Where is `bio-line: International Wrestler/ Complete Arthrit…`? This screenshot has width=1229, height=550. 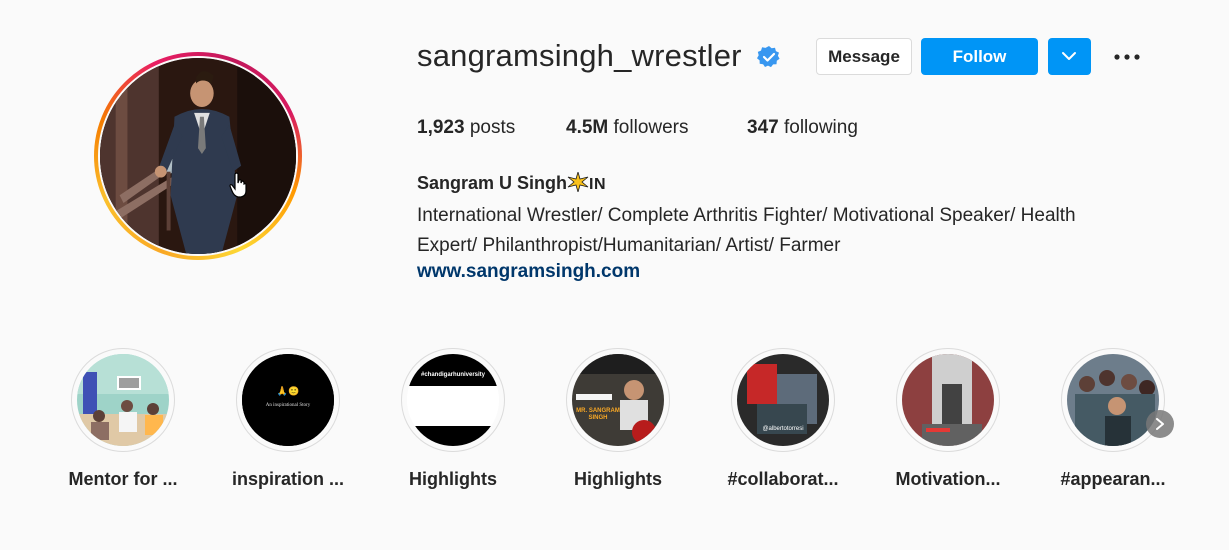
bio-line: International Wrestler/ Complete Arthrit… is located at coordinates (746, 215).